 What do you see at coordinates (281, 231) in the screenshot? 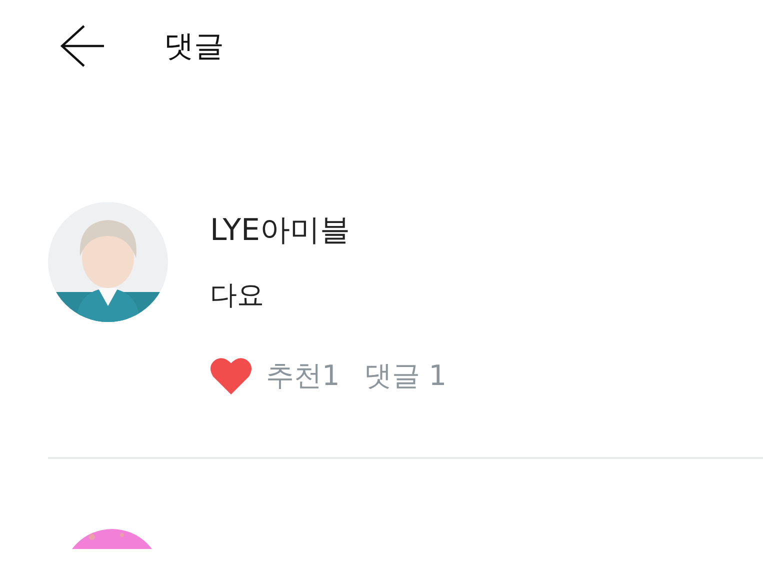
I see `comment-author: LYE아미블` at bounding box center [281, 231].